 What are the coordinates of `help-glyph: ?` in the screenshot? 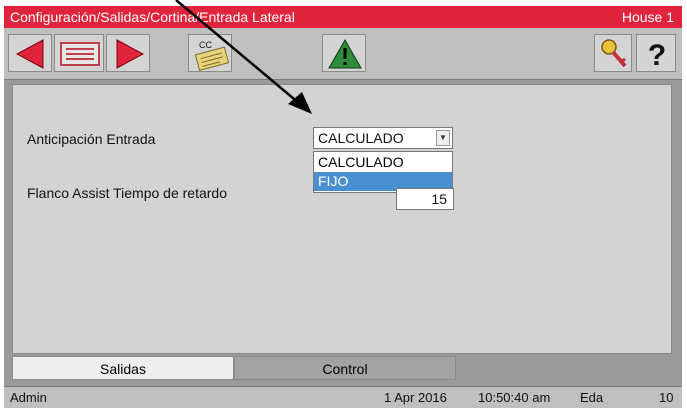 It's located at (657, 55).